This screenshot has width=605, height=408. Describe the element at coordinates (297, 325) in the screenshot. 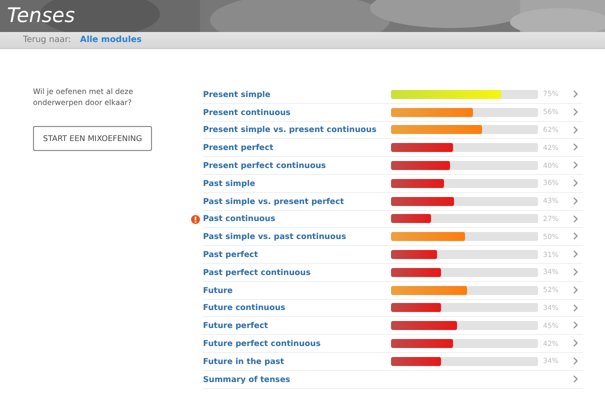

I see `topic-link: Future perfect` at that location.